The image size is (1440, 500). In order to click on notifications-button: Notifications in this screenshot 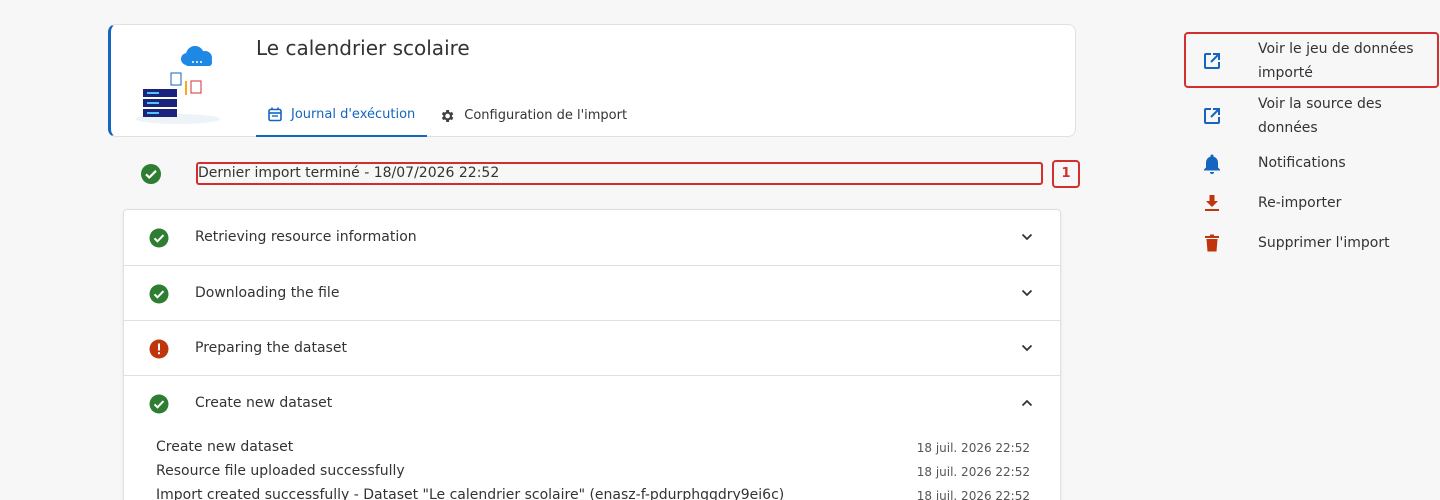, I will do `click(1312, 164)`.